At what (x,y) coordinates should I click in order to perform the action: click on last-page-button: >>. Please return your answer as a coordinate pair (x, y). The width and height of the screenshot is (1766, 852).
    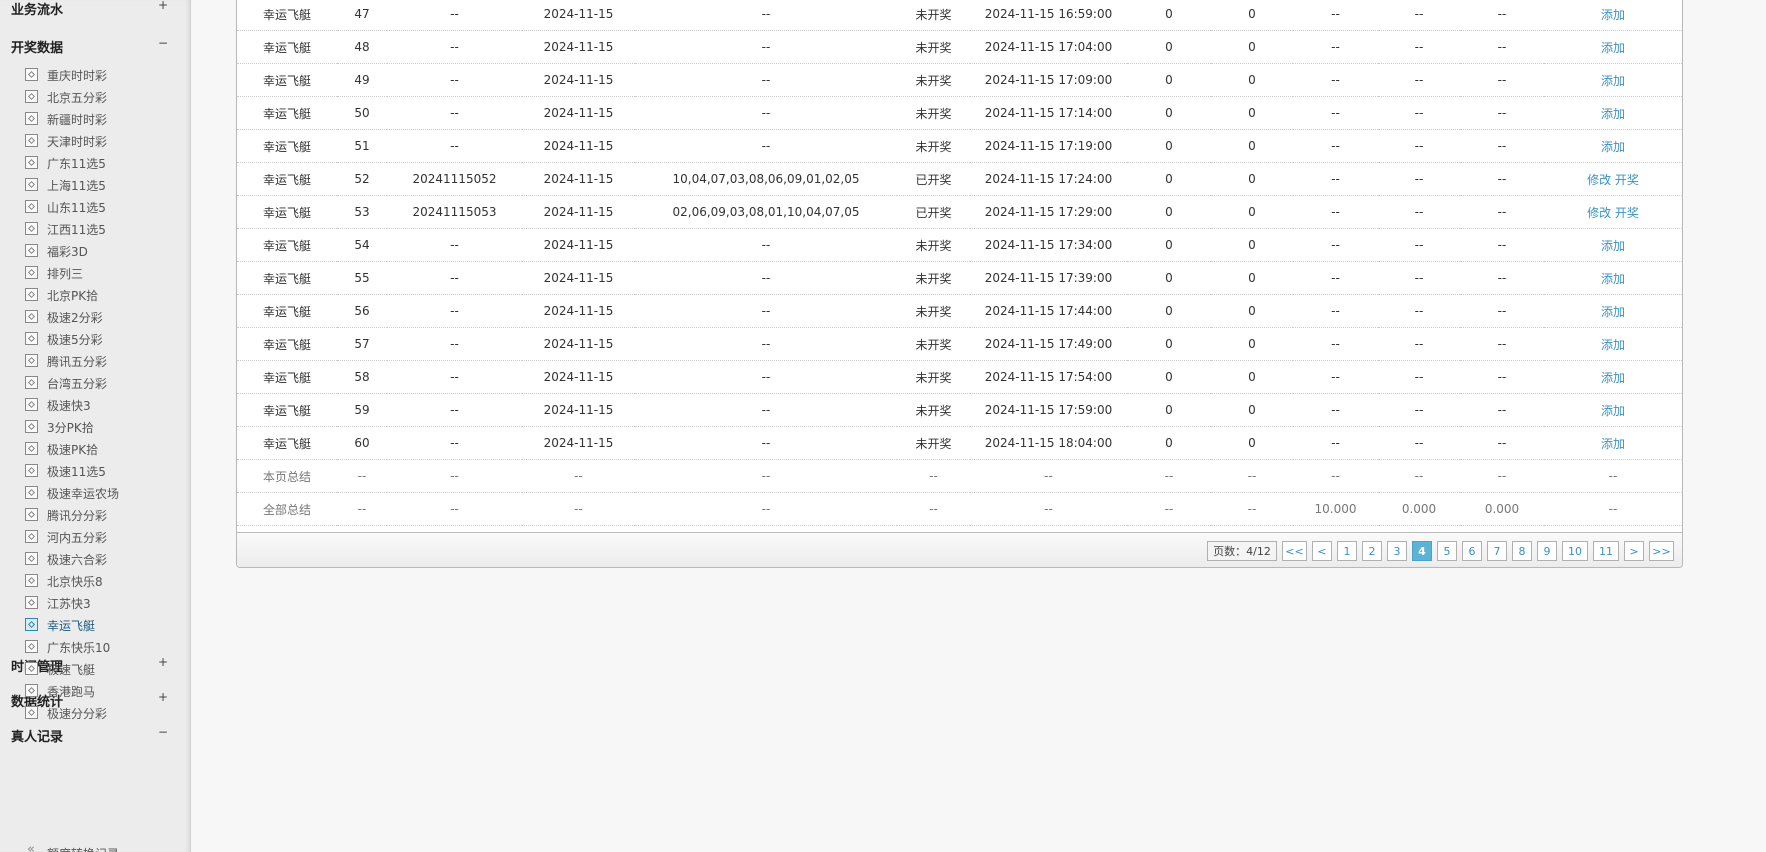
    Looking at the image, I should click on (1661, 551).